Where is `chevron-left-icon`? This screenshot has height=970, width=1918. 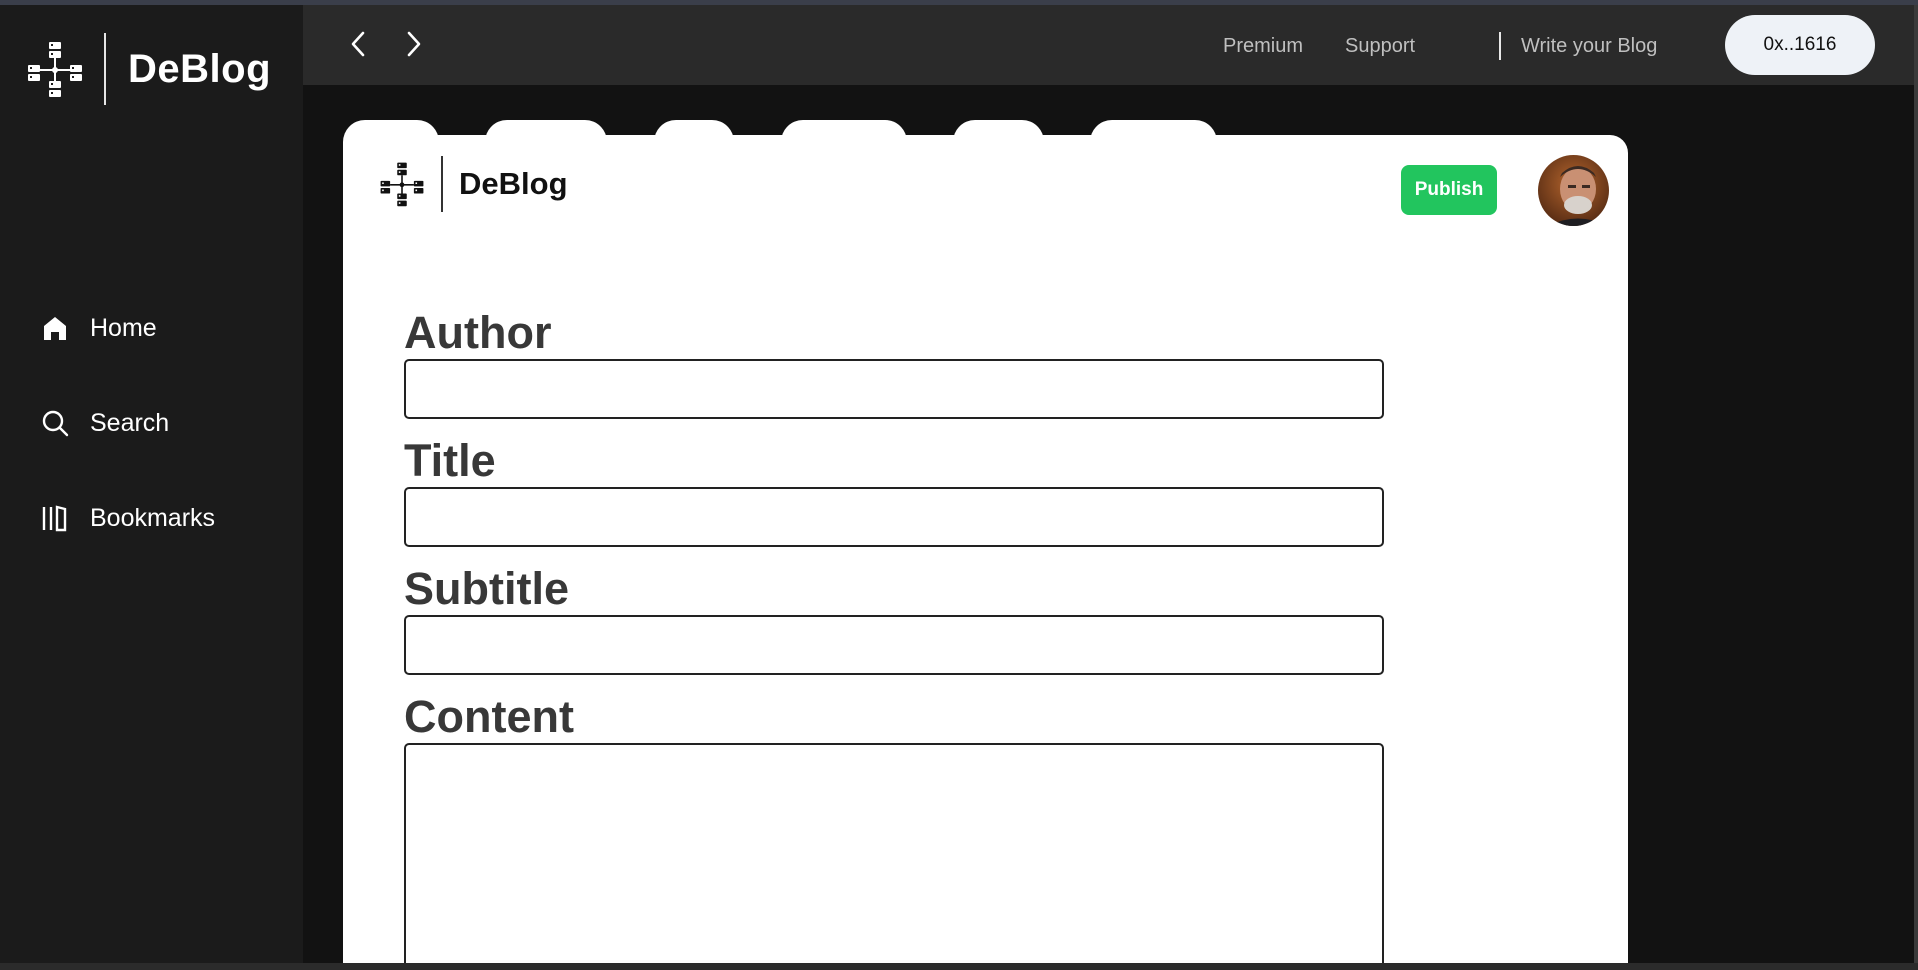
chevron-left-icon is located at coordinates (358, 44).